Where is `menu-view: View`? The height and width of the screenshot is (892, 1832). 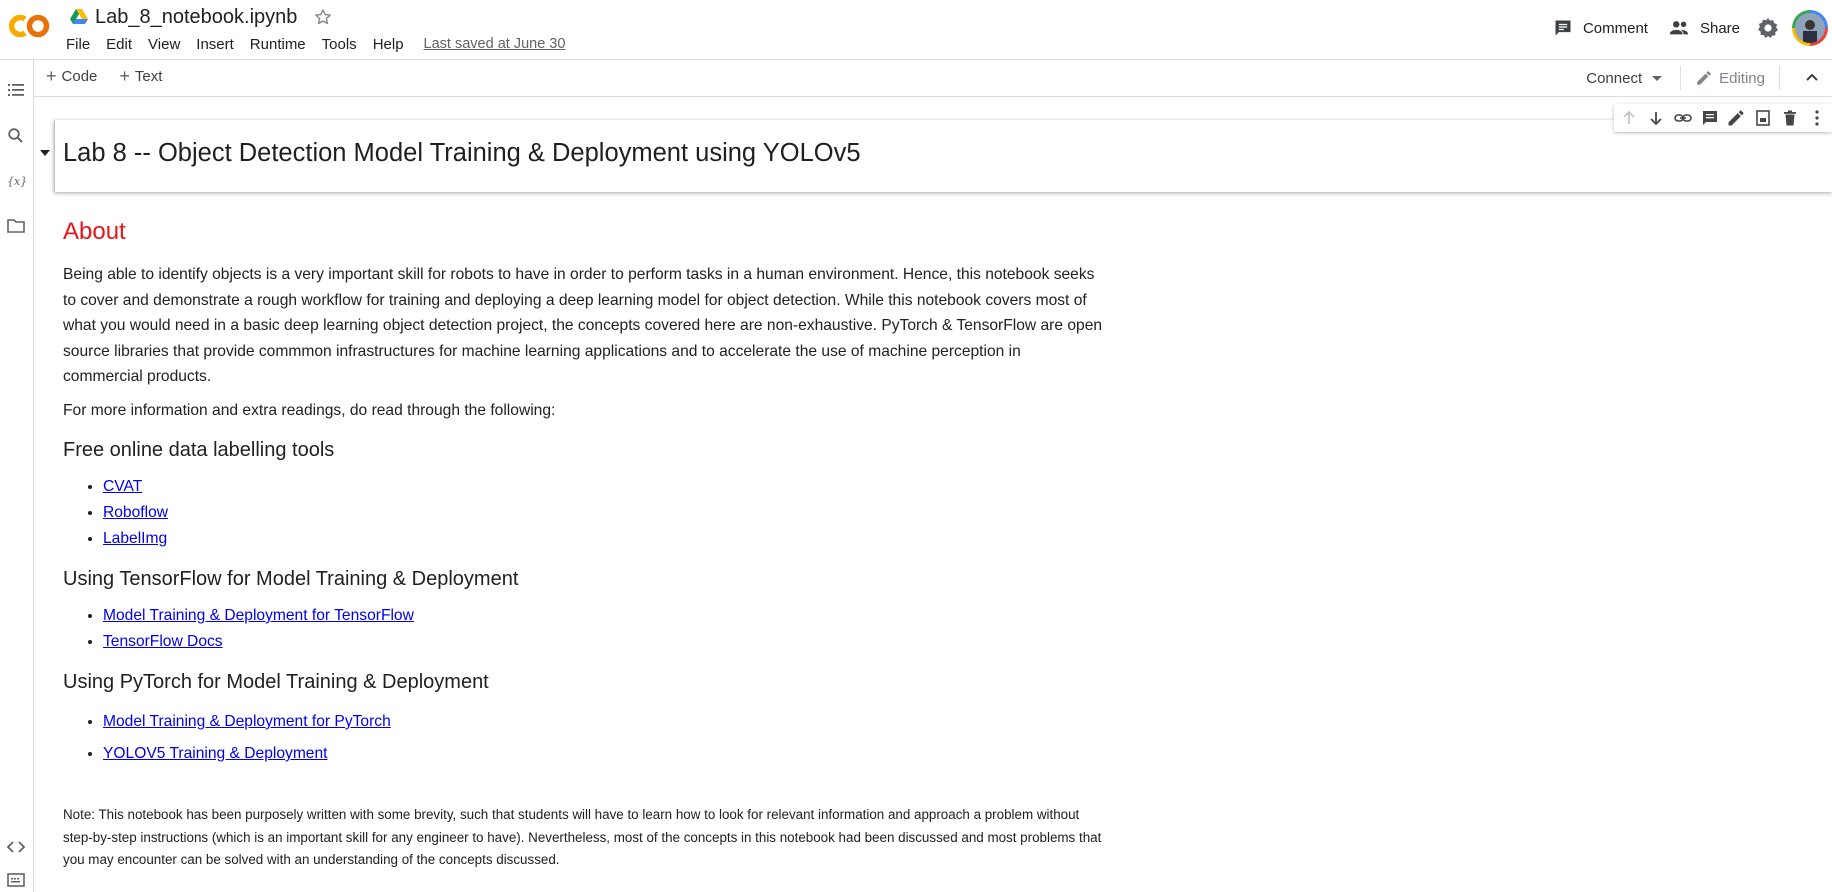 menu-view: View is located at coordinates (164, 44).